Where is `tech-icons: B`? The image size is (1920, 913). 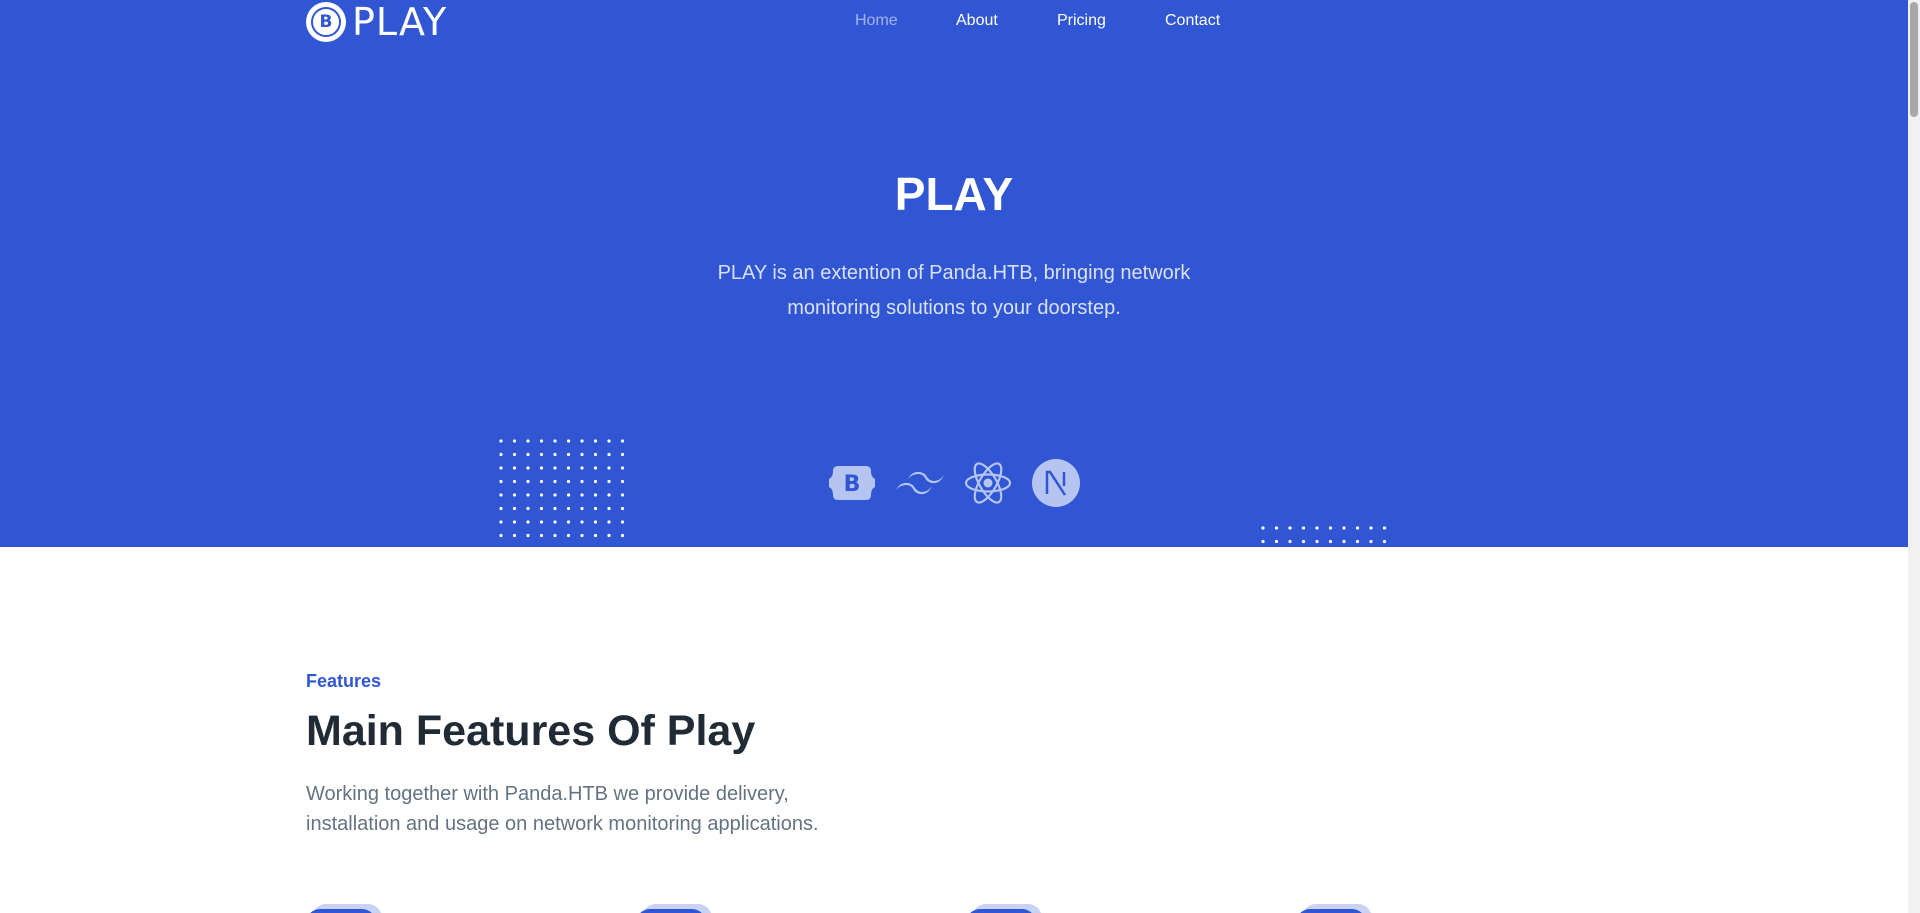
tech-icons: B is located at coordinates (954, 483).